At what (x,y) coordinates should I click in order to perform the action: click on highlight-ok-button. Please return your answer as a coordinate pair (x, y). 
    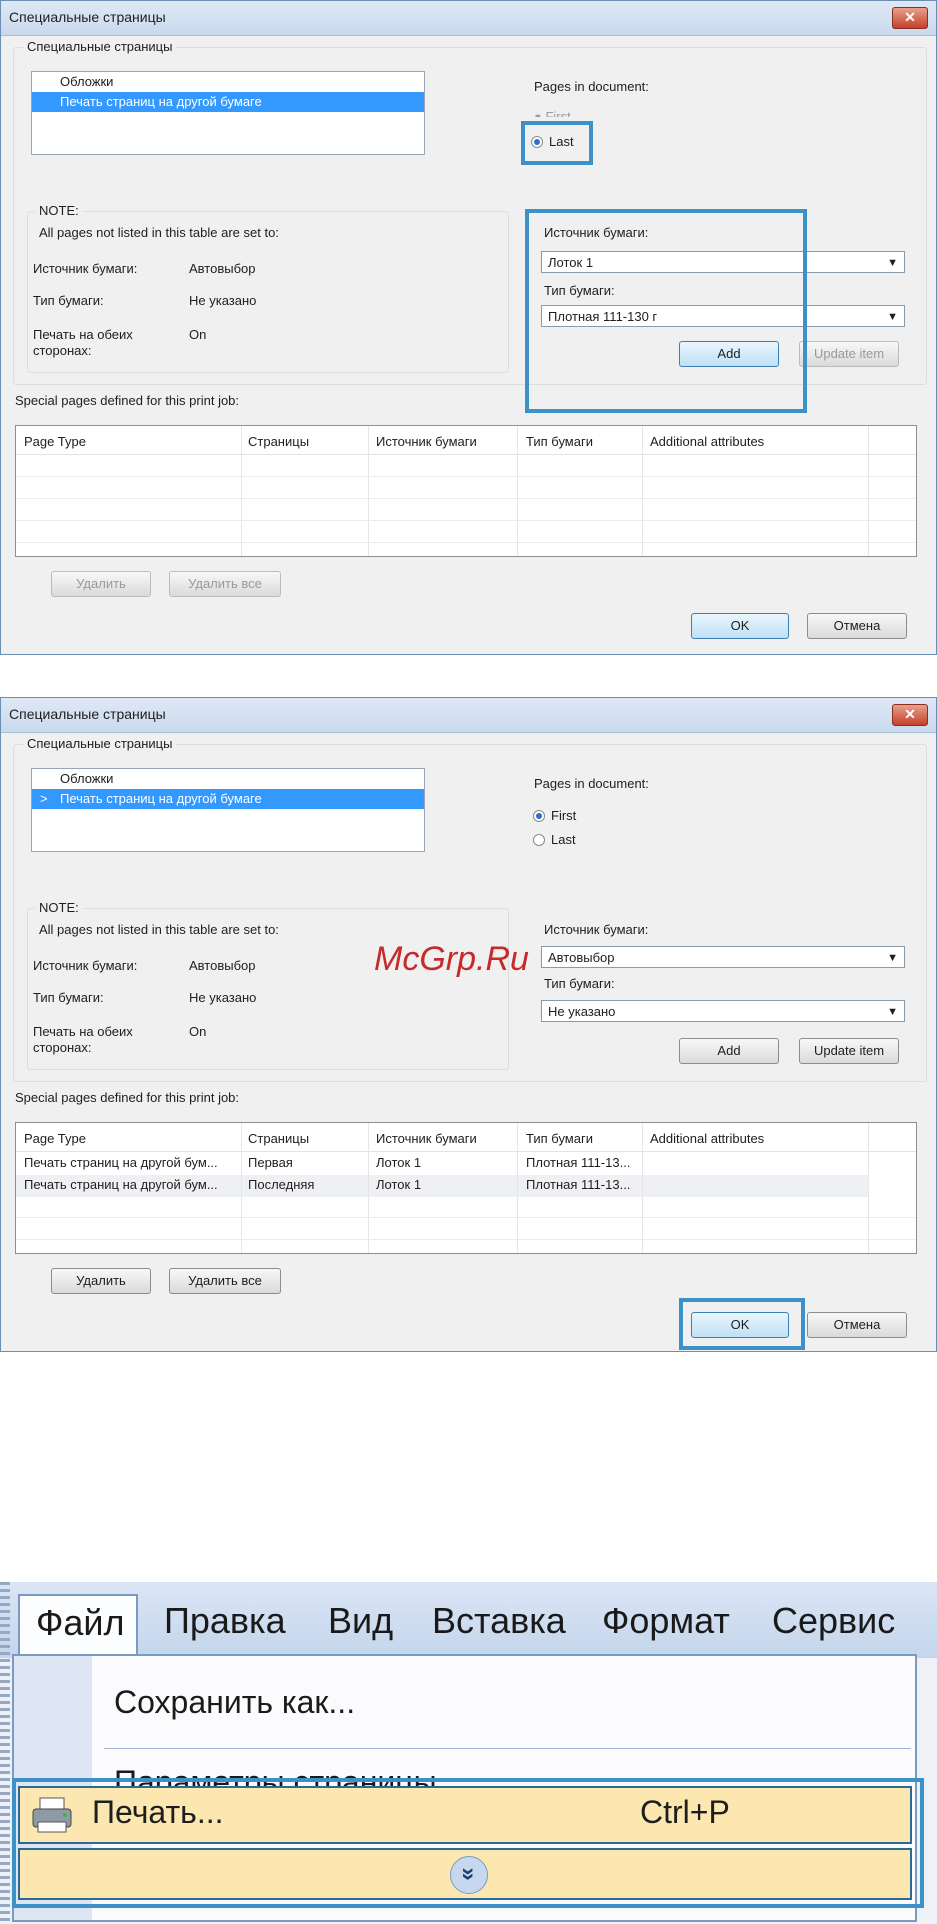
    Looking at the image, I should click on (742, 1324).